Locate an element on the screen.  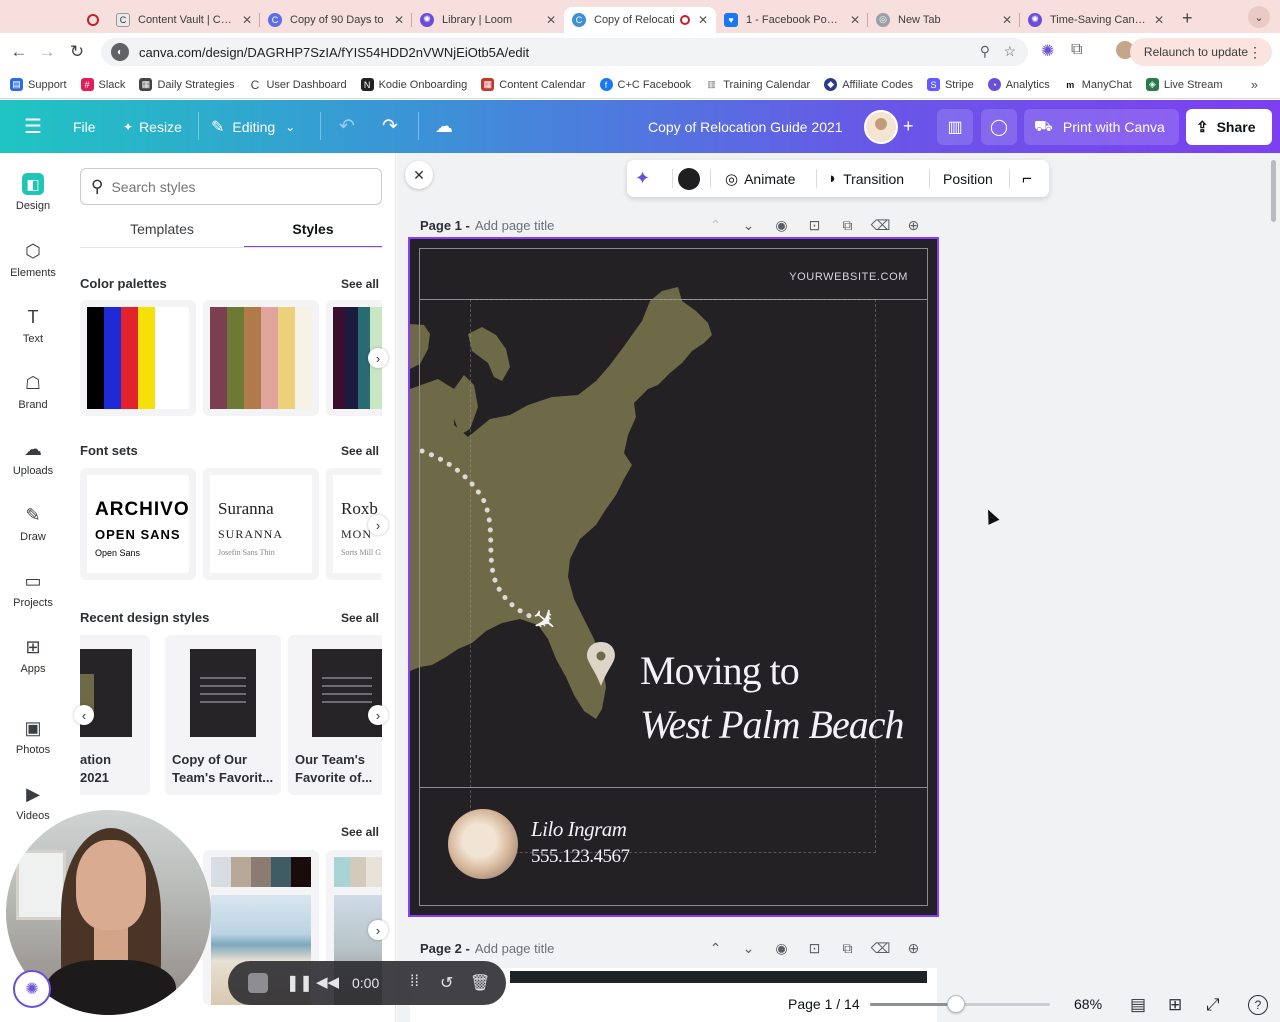
agent-phone-text: 555.123.4567 is located at coordinates (580, 857).